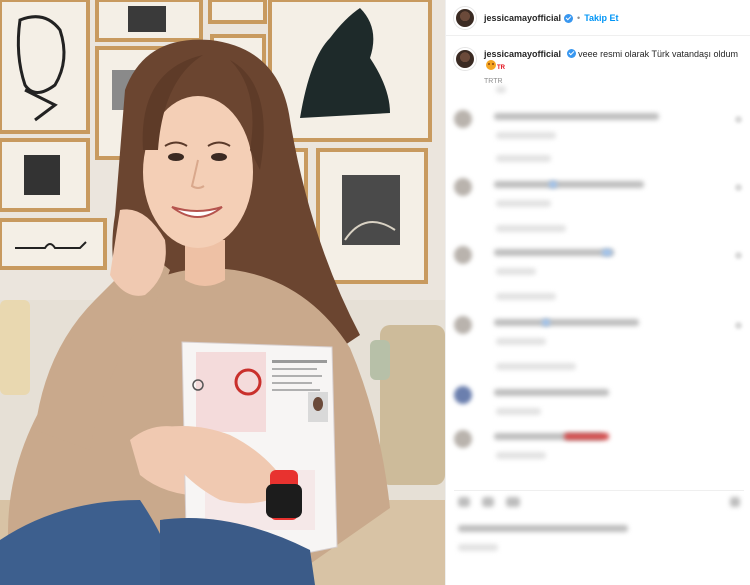 The height and width of the screenshot is (585, 750). Describe the element at coordinates (569, 18) in the screenshot. I see `verified-badge-icon` at that location.